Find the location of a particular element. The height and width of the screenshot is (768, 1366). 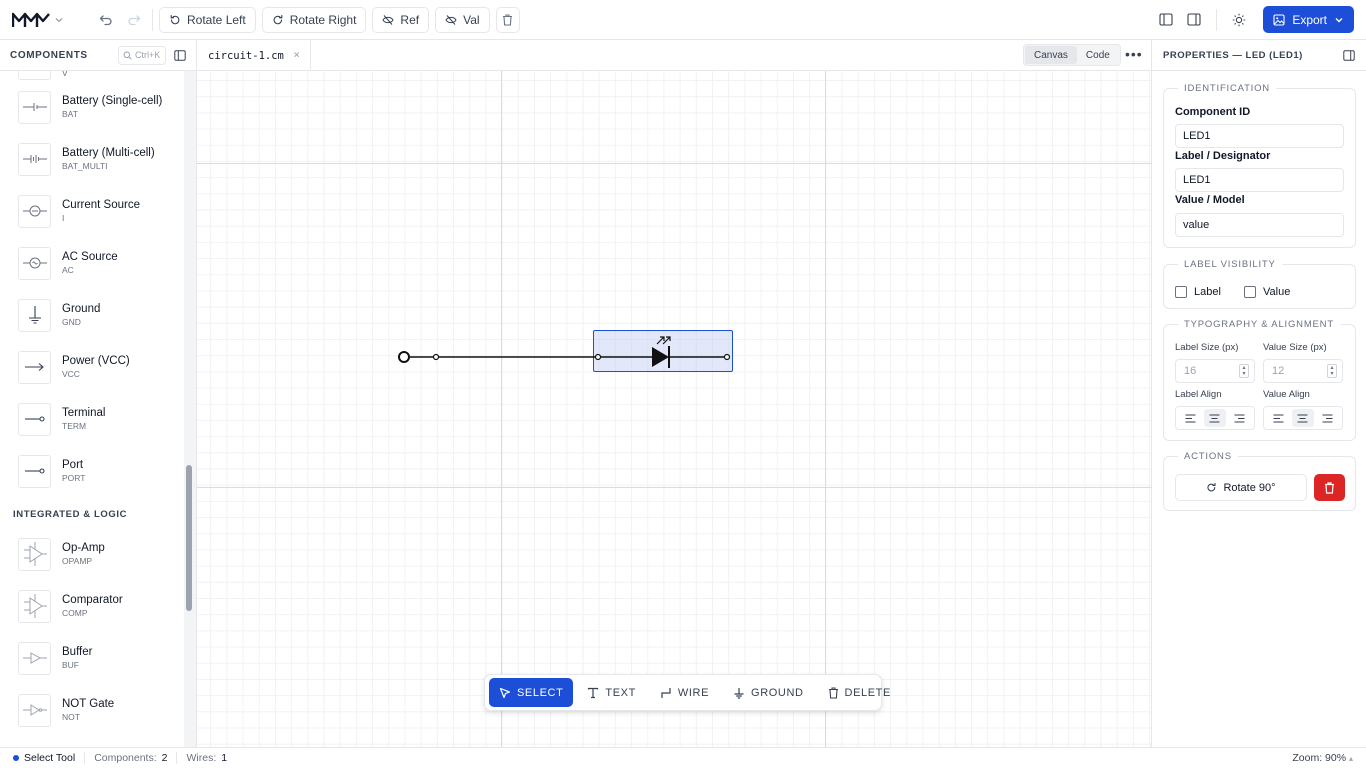

top-toolbar: Rotate Left Rotate Right Ref Val Export is located at coordinates (683, 20).